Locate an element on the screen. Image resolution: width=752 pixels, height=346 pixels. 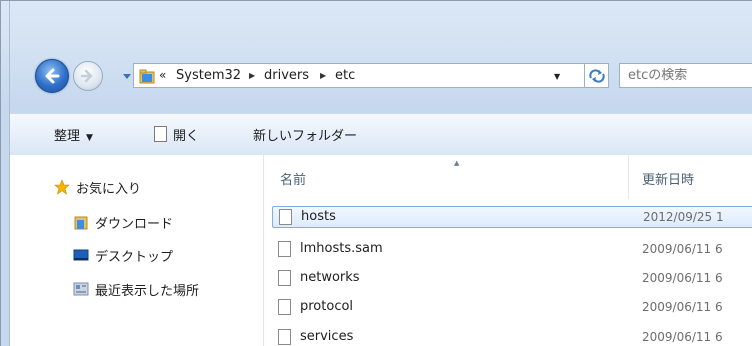
refresh-button is located at coordinates (597, 75).